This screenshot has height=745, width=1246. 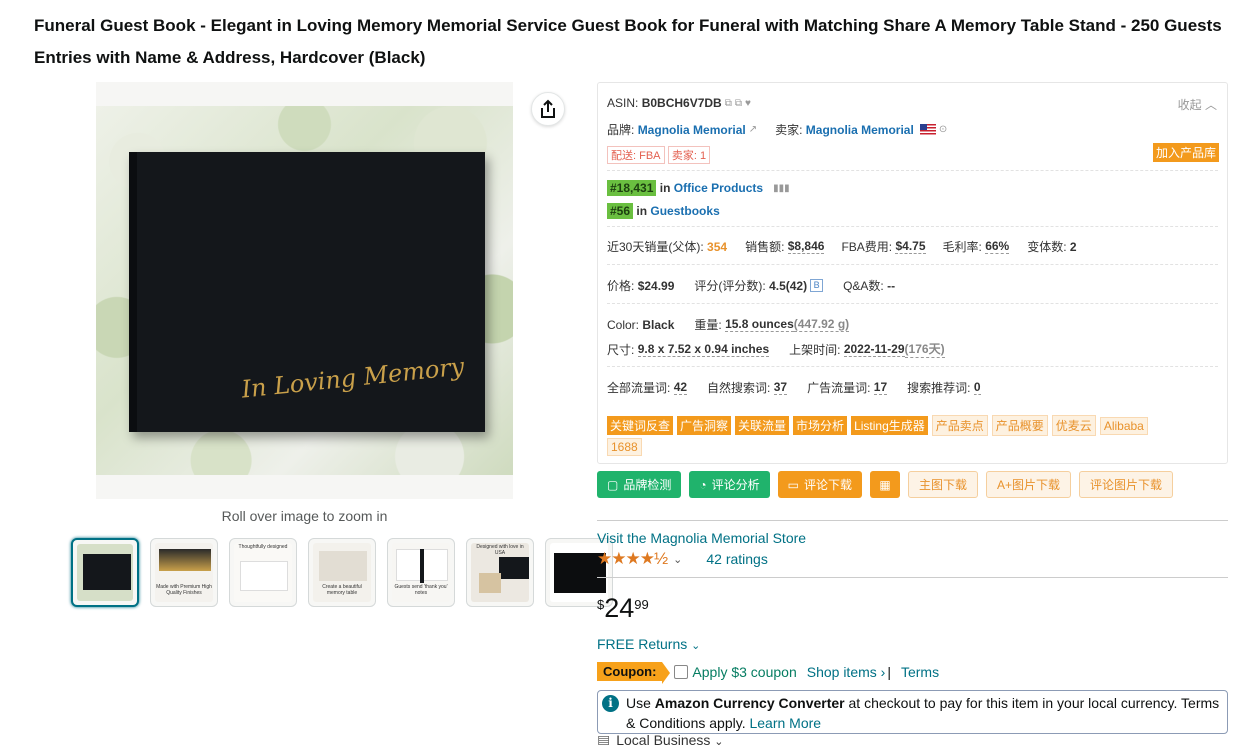 I want to click on guest-book: In Loving Memory, so click(x=307, y=292).